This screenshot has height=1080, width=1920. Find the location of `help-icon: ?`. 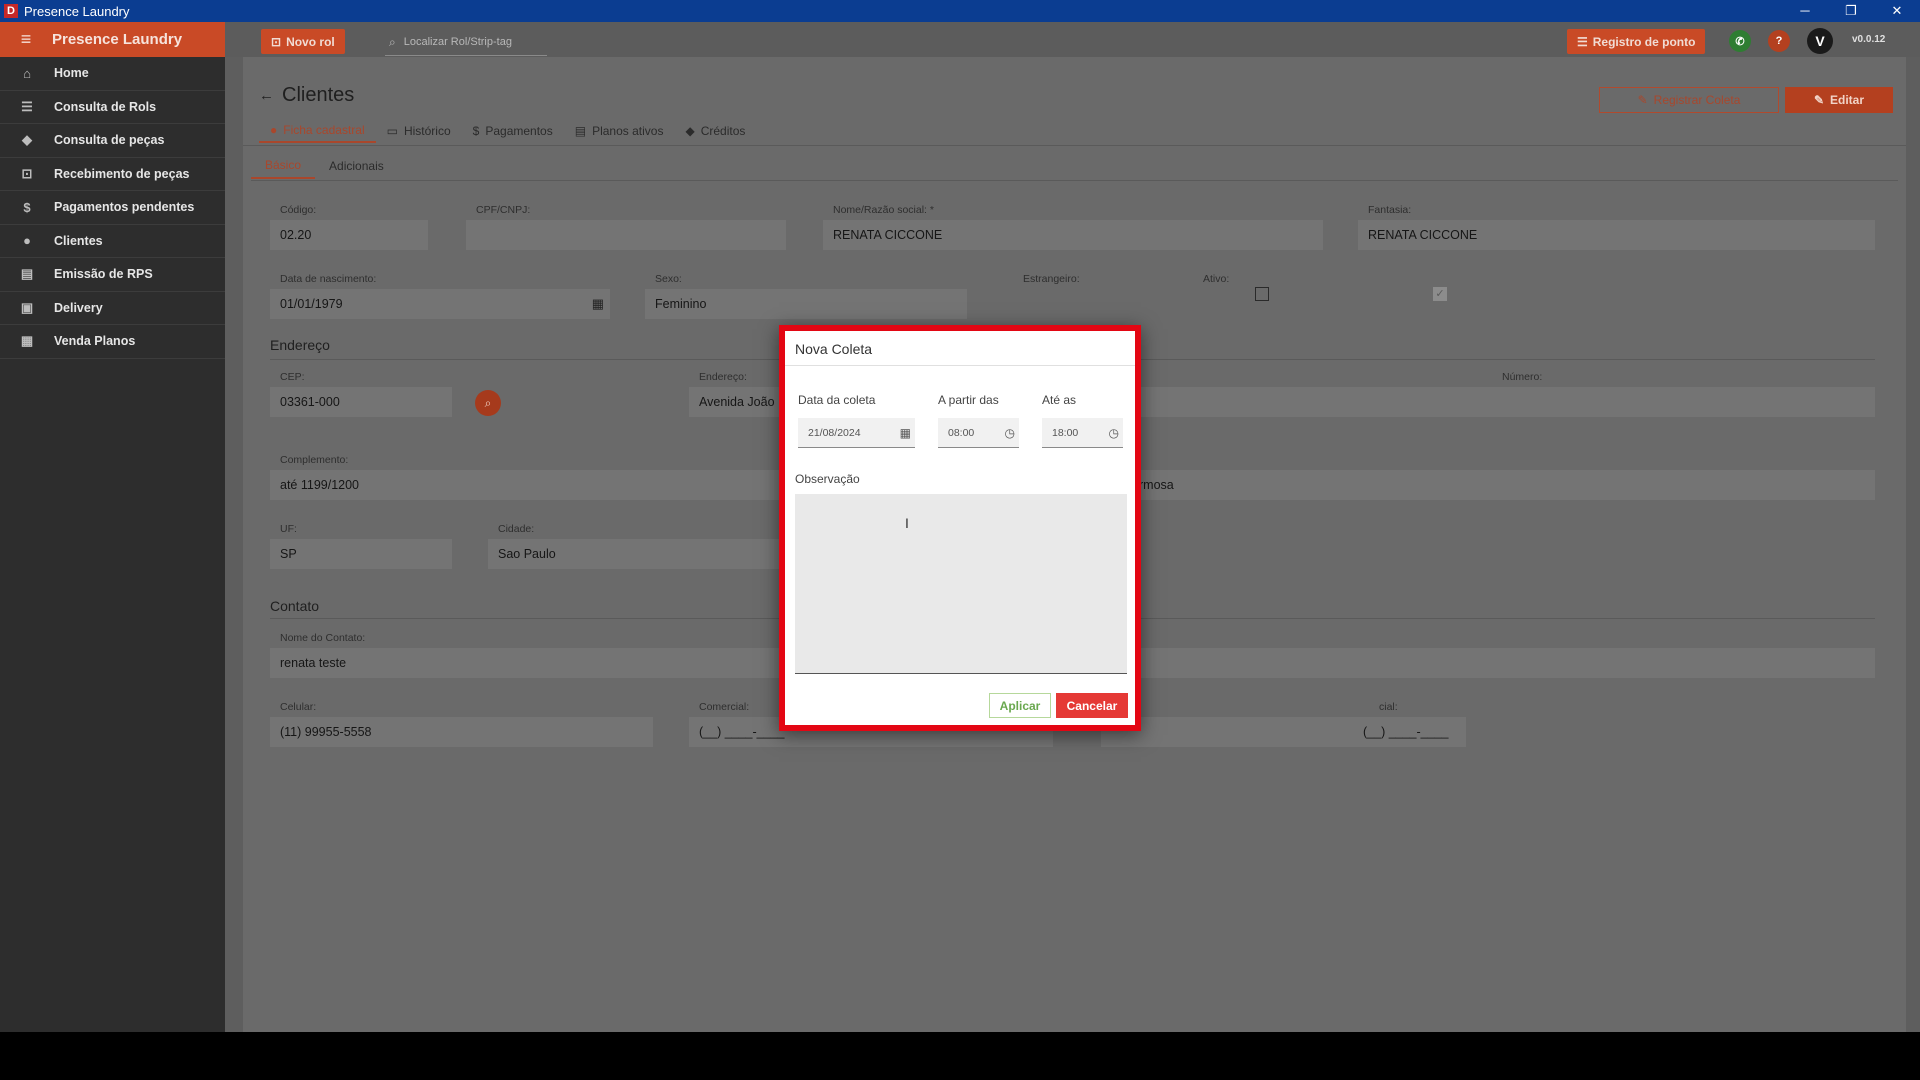

help-icon: ? is located at coordinates (1779, 41).